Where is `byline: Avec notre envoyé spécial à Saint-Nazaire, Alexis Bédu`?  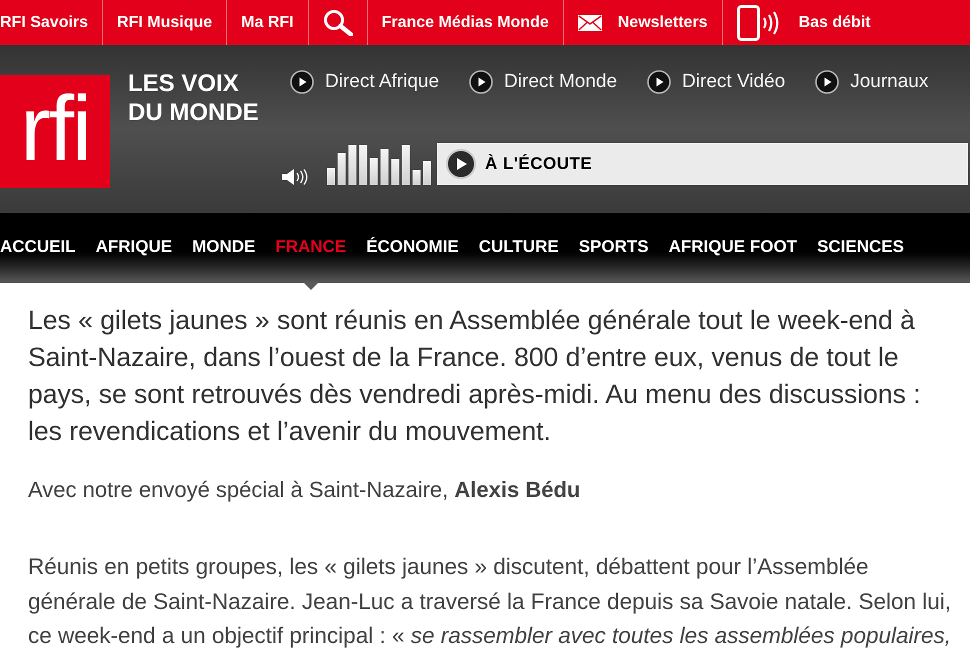 byline: Avec notre envoyé spécial à Saint-Nazaire, Alexis Bédu is located at coordinates (305, 490).